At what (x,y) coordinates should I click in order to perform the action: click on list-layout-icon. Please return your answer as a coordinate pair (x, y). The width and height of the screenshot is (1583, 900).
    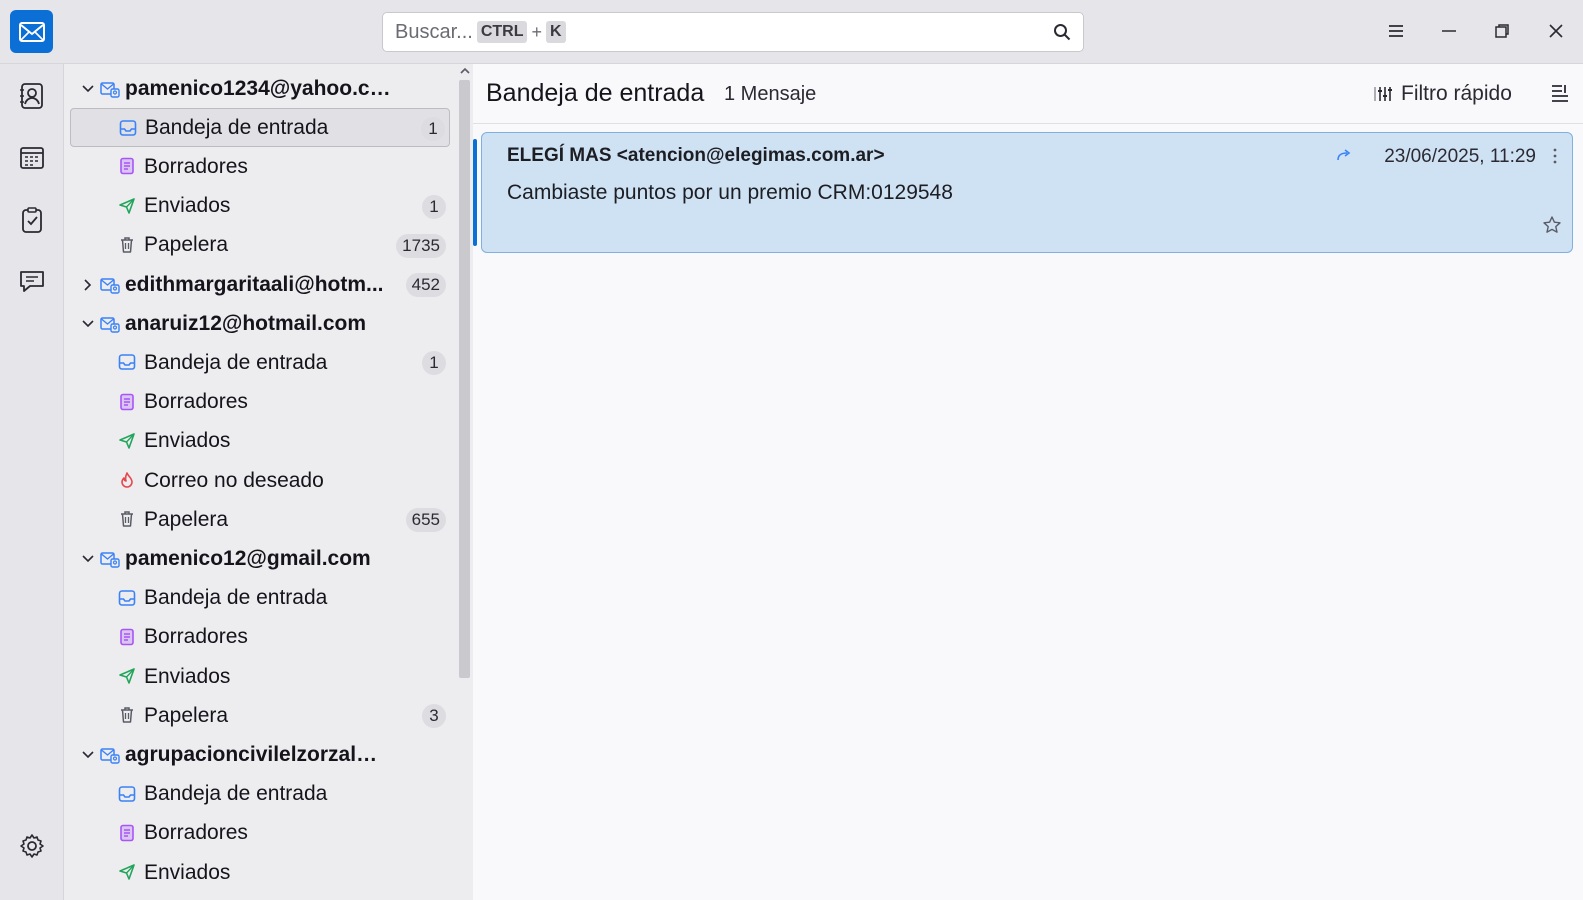
    Looking at the image, I should click on (1560, 93).